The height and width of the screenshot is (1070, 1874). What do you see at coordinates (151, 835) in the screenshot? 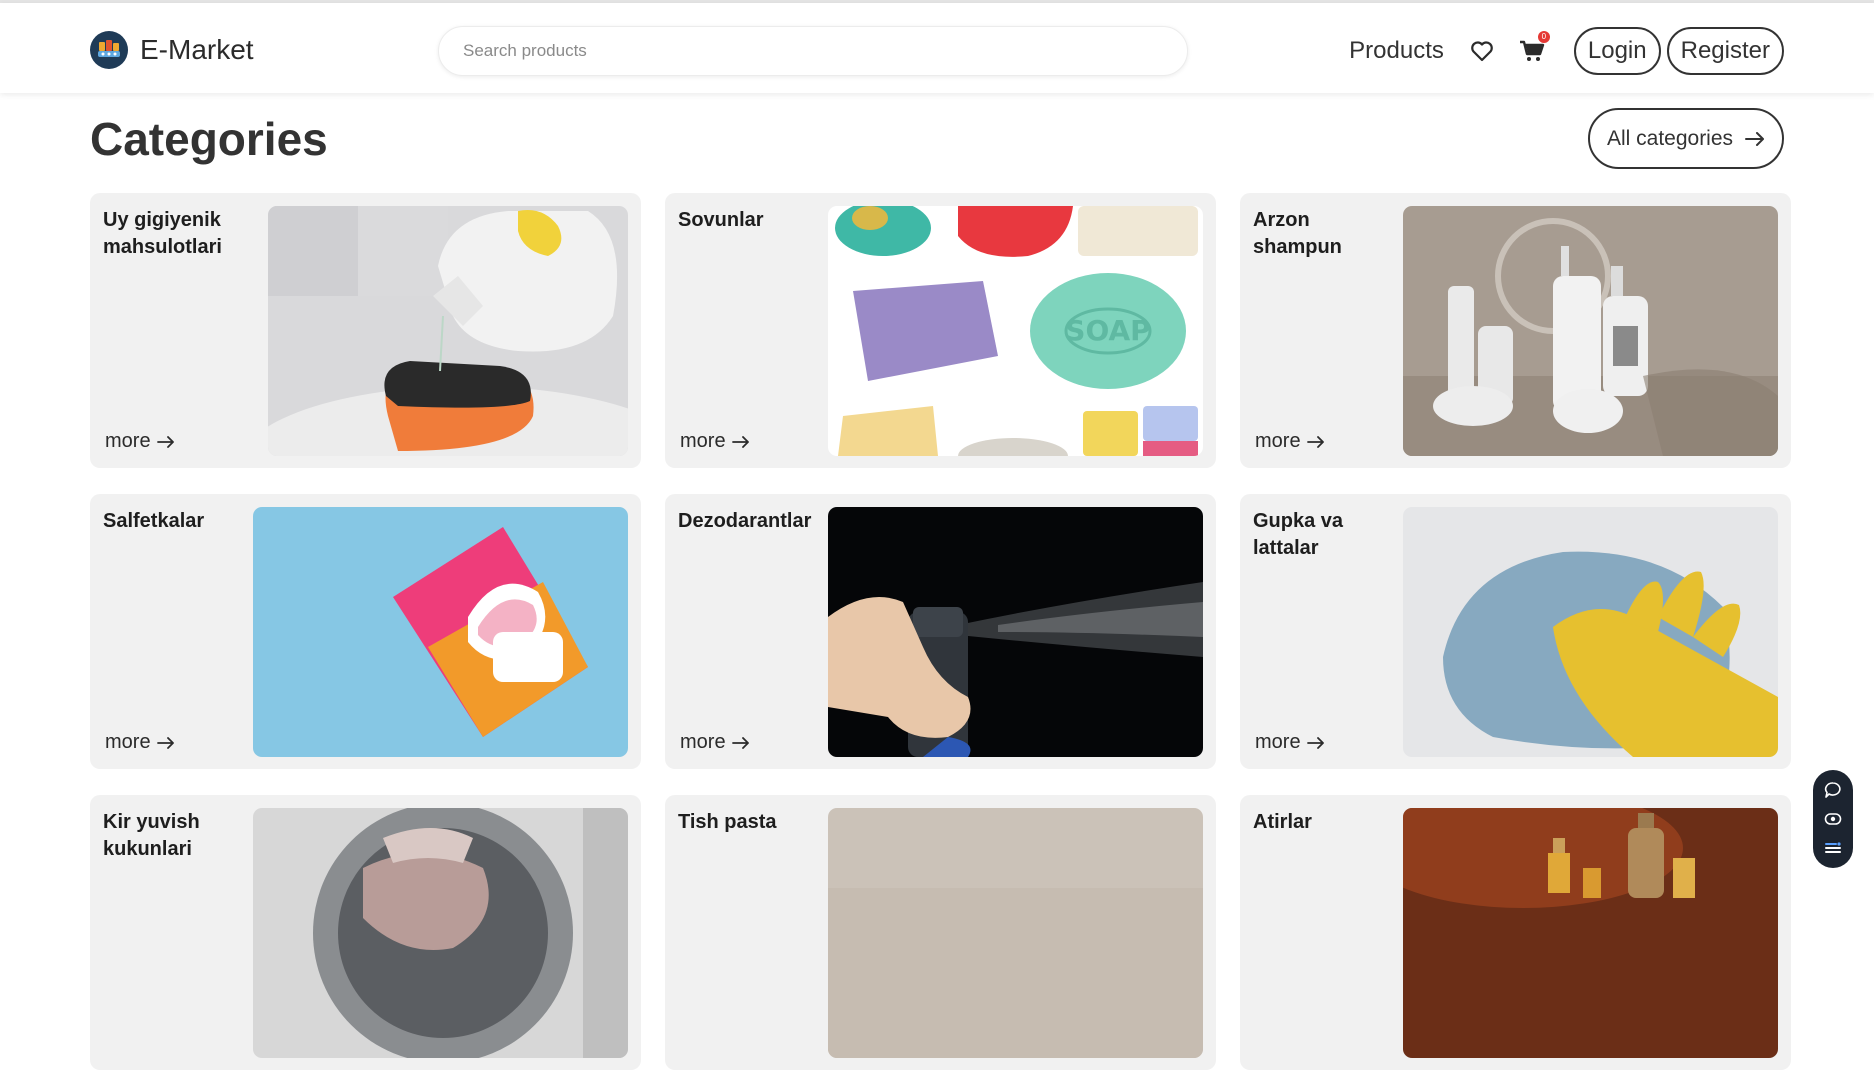
I see `category-title: Kir yuvish kukunlari` at bounding box center [151, 835].